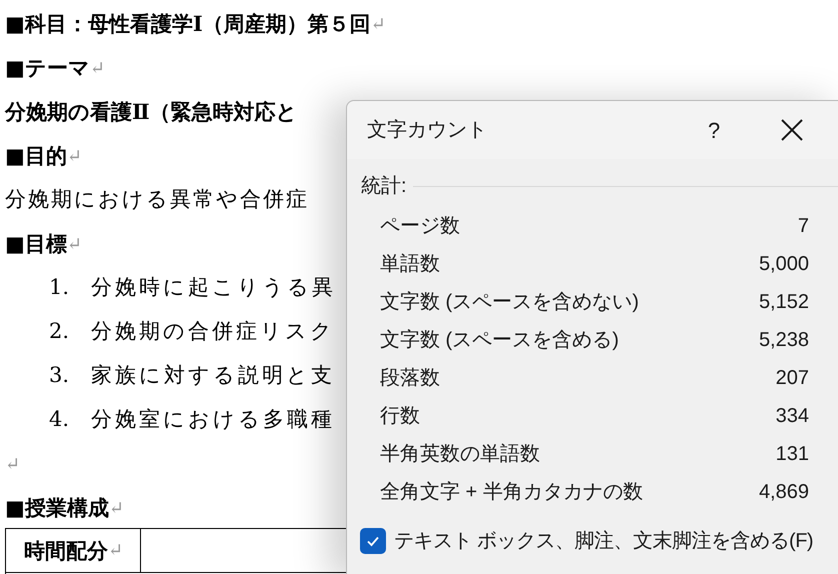  I want to click on stat-value: 207, so click(792, 378).